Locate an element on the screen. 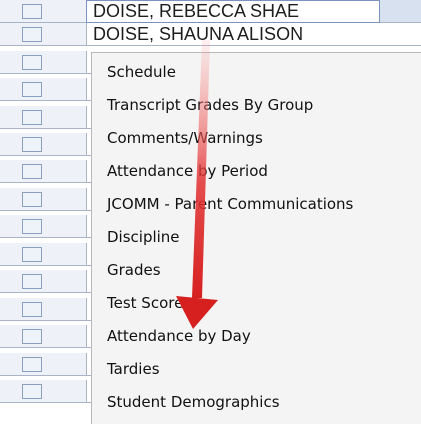 This screenshot has height=424, width=421. menu-item-student-demographics: Student Demographics is located at coordinates (193, 402).